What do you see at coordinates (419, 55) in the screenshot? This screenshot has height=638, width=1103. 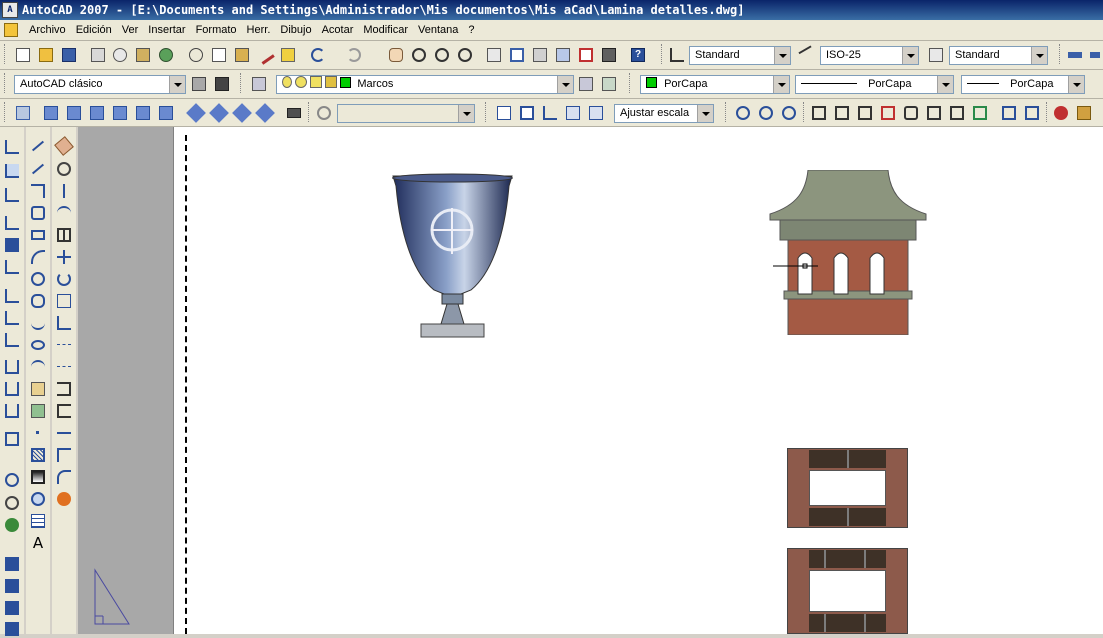 I see `zoom-realtime-icon` at bounding box center [419, 55].